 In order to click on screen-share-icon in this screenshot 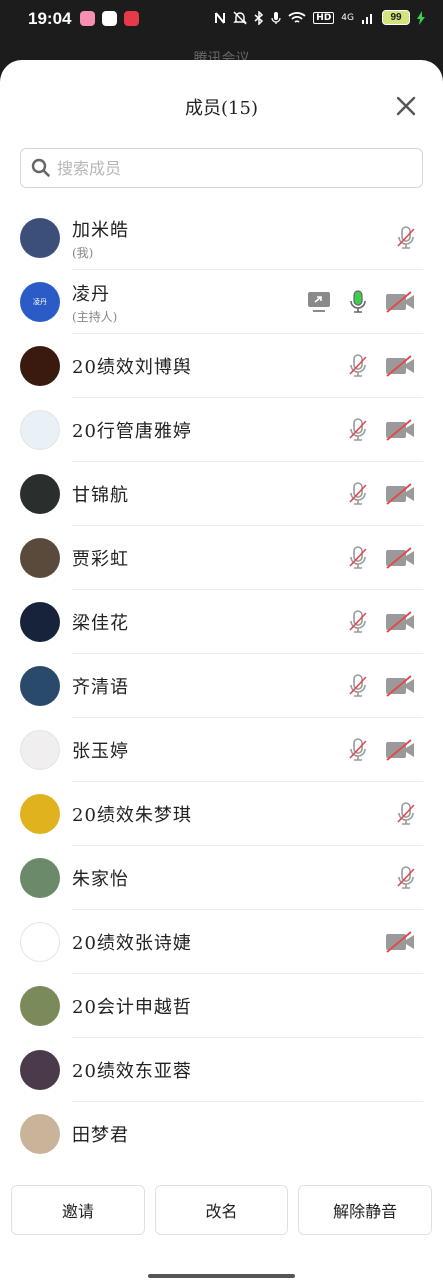, I will do `click(319, 302)`.